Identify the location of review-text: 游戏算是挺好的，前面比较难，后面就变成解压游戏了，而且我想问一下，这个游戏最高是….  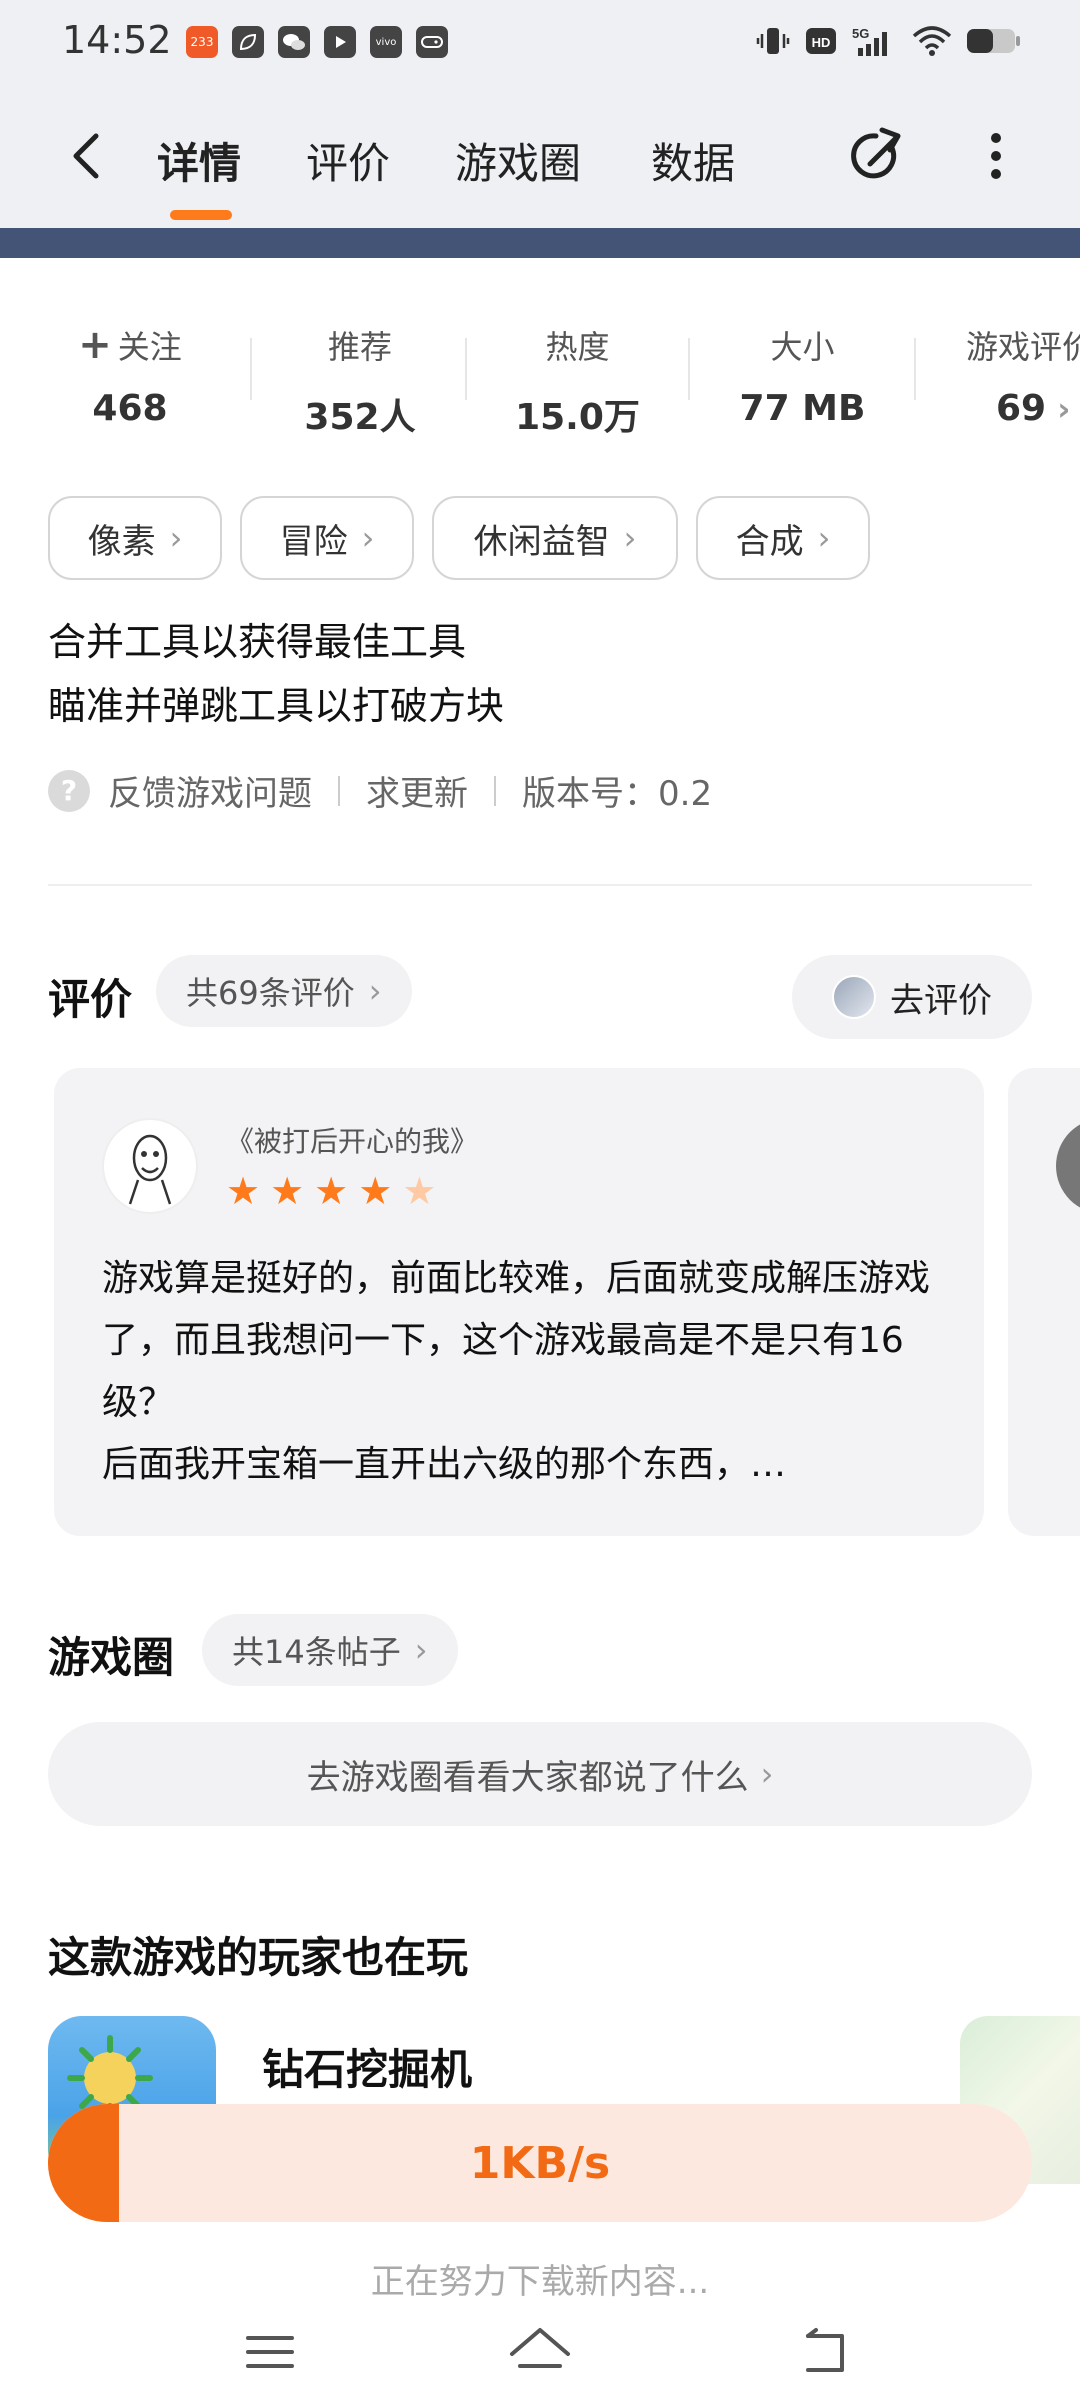
(522, 1372).